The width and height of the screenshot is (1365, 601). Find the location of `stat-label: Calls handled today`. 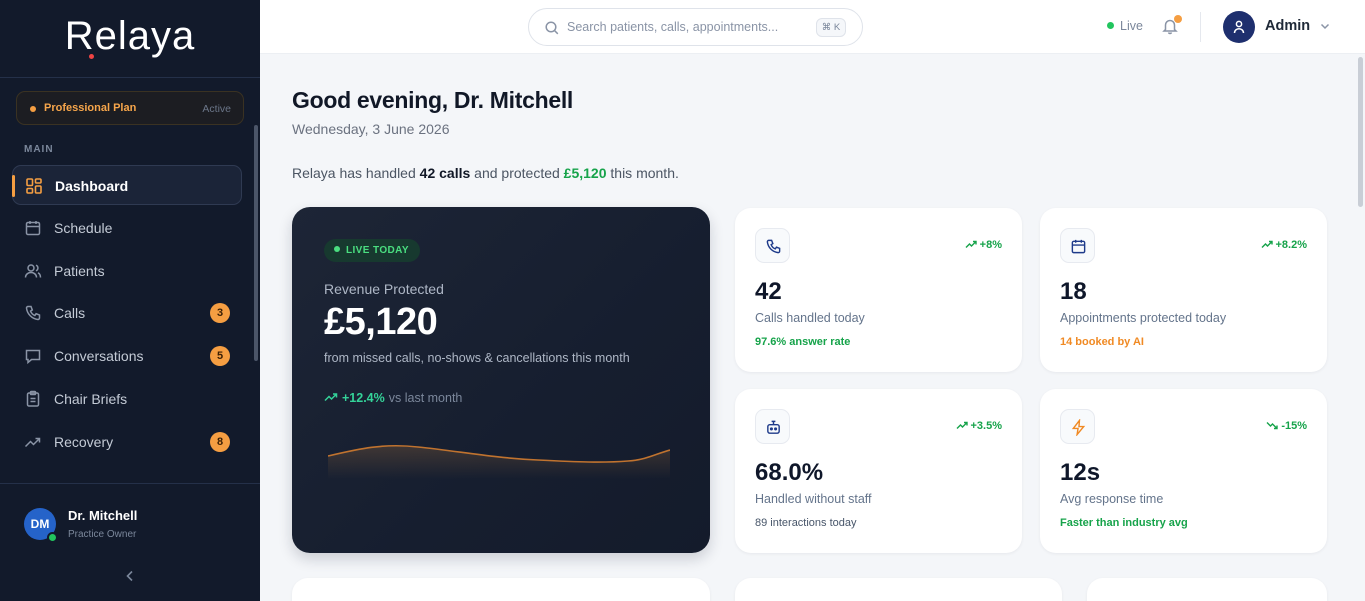

stat-label: Calls handled today is located at coordinates (810, 318).